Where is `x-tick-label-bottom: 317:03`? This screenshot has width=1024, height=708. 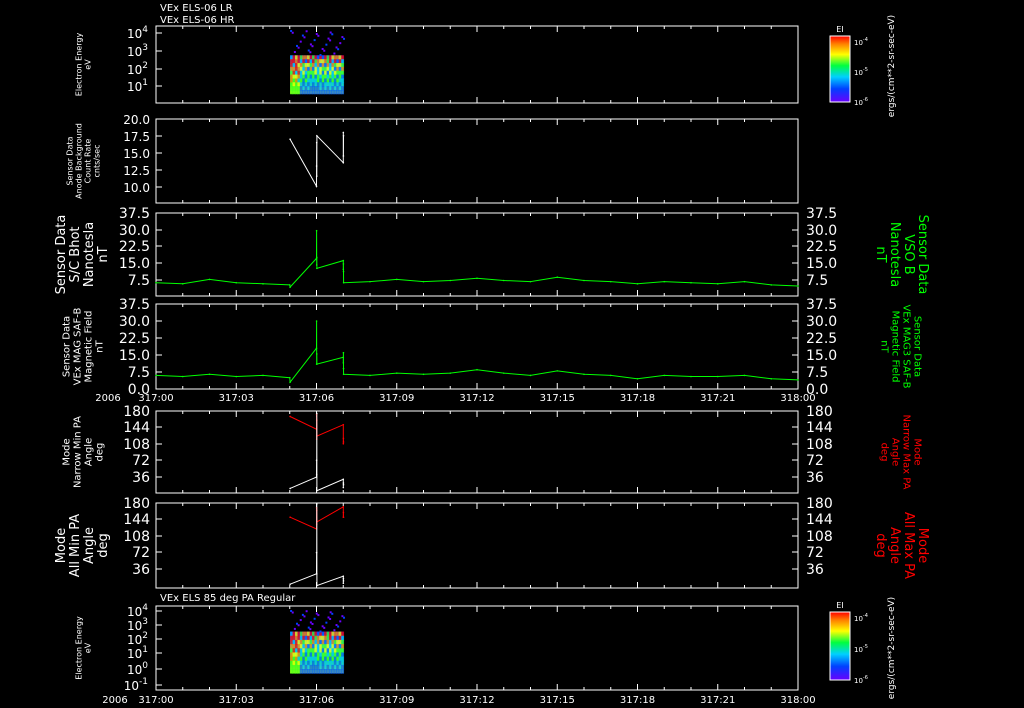
x-tick-label-bottom: 317:03 is located at coordinates (236, 700).